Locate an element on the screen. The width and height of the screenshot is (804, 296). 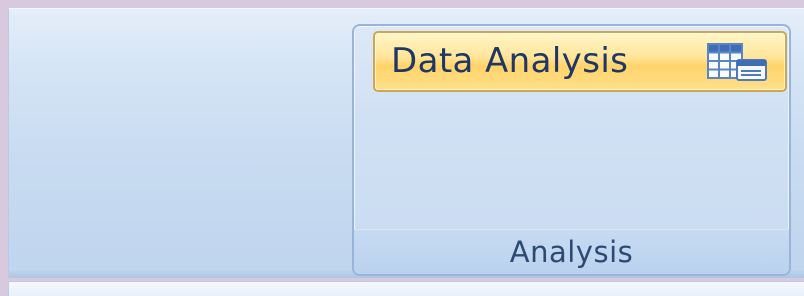
analysis-group-label-bar: Analysis is located at coordinates (571, 251).